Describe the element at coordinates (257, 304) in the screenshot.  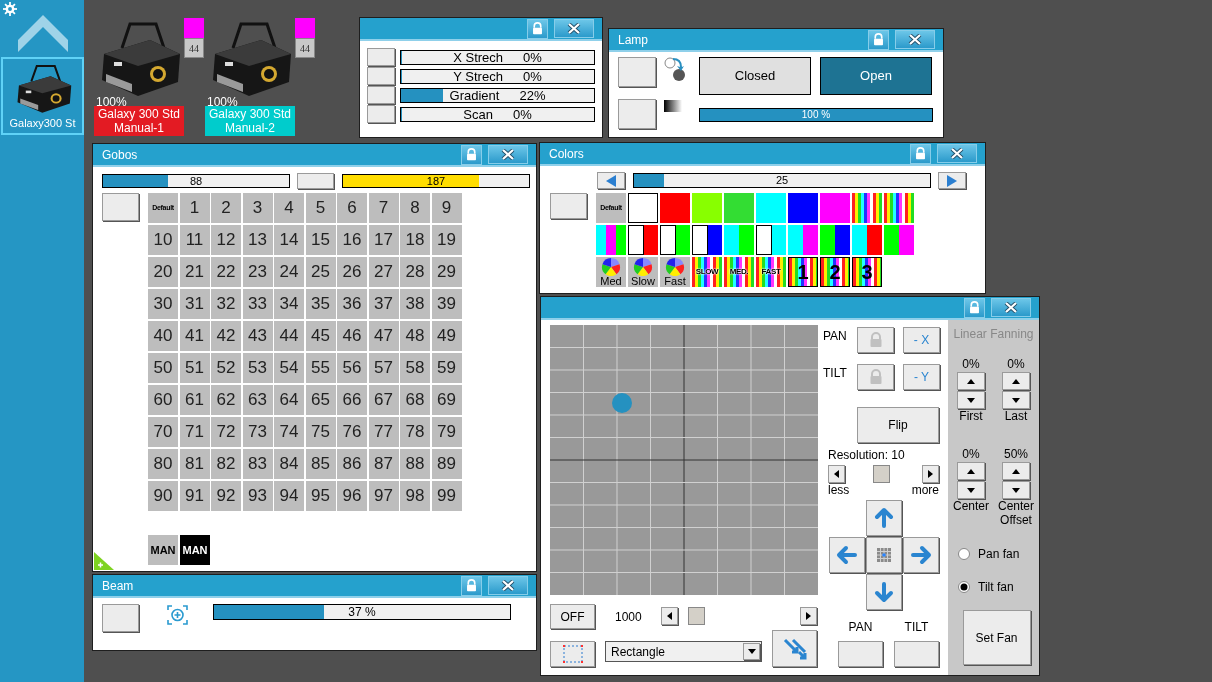
I see `gobo-cell: 33` at that location.